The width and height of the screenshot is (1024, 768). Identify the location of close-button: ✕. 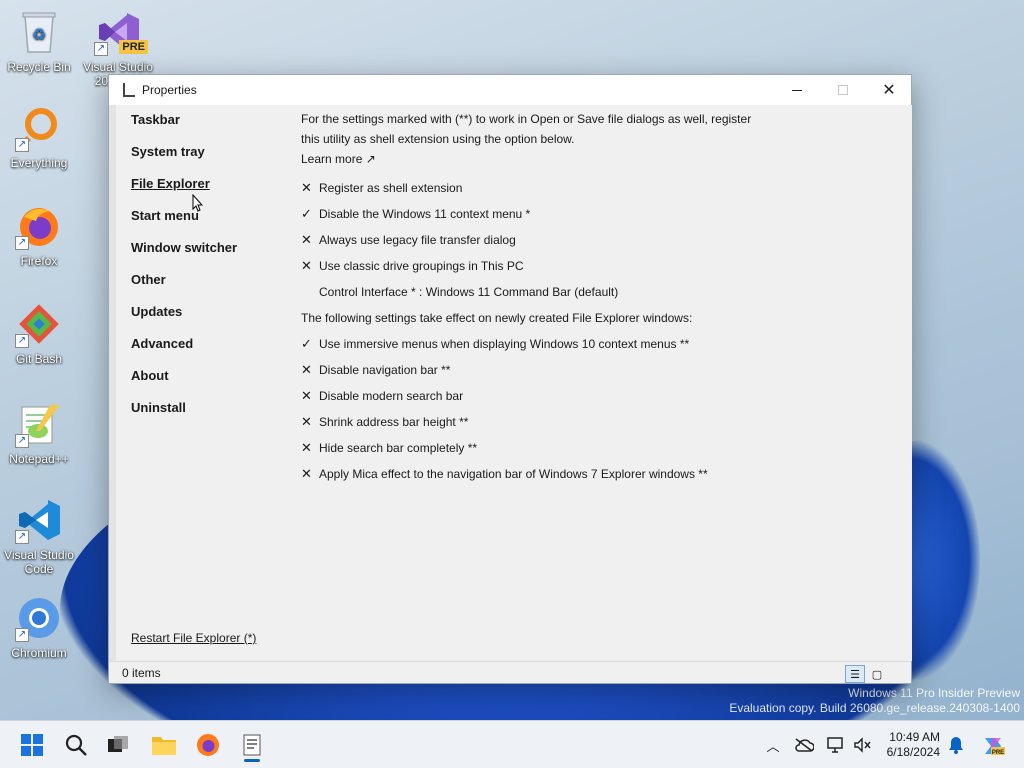
(889, 90).